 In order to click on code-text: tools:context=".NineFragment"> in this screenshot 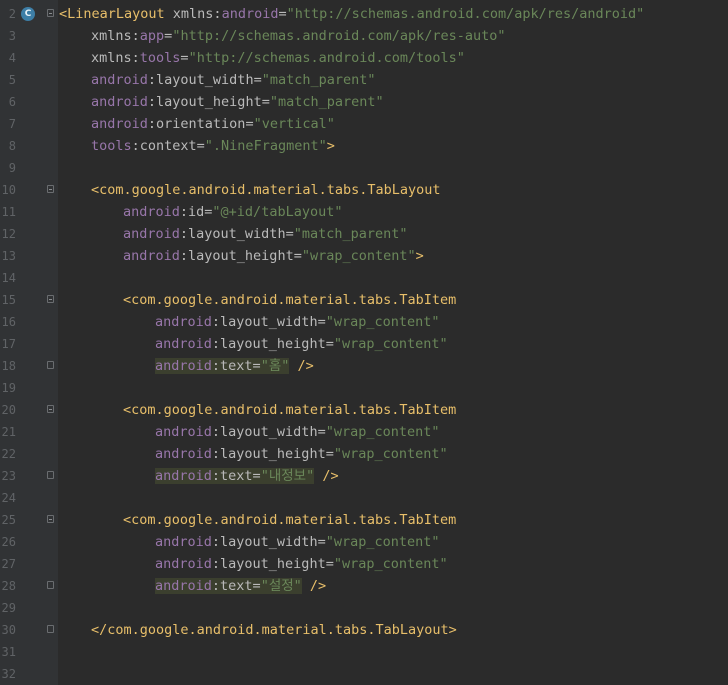, I will do `click(213, 146)`.